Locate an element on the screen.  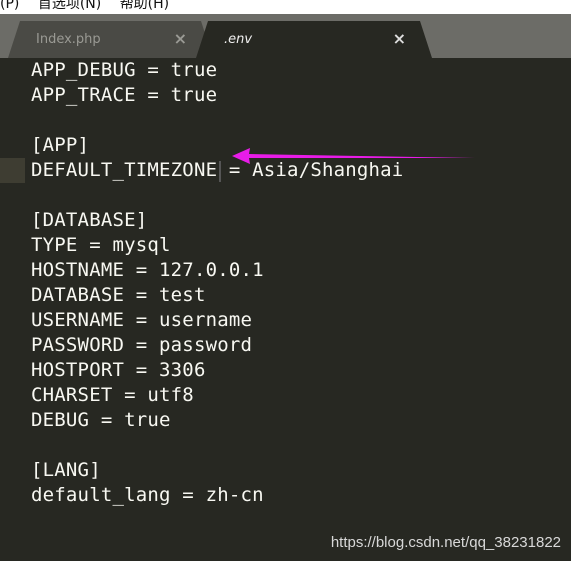
code-line: [LANG] is located at coordinates (66, 470).